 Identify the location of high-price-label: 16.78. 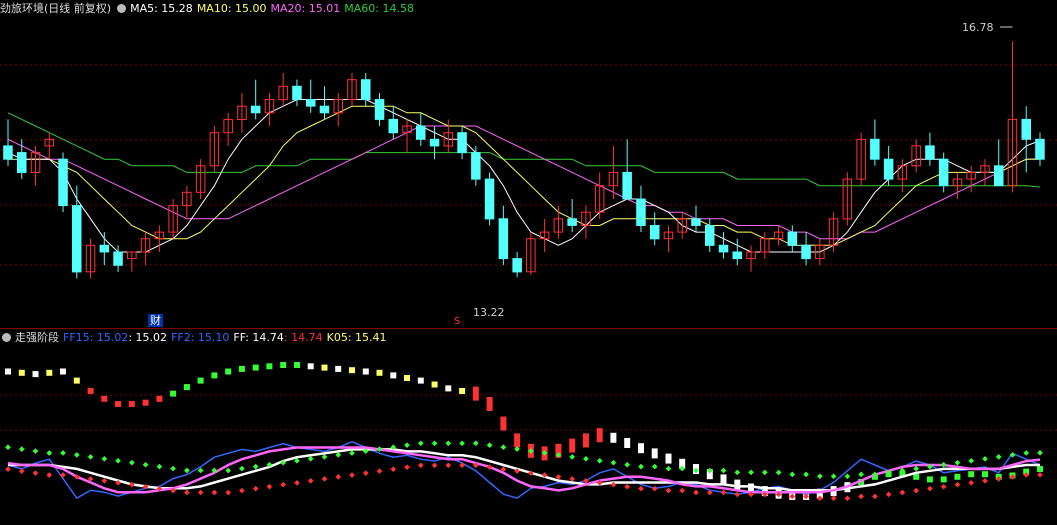
(978, 27).